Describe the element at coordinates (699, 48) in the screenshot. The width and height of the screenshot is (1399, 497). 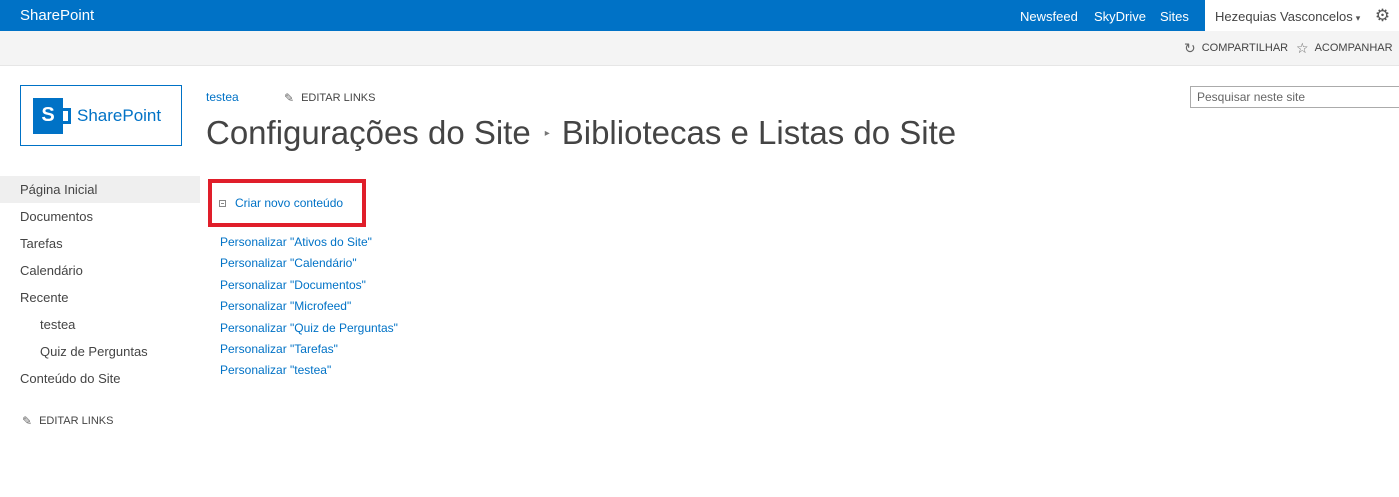
I see `ribbon-bar: ↻ COMPARTILHAR ☆ ACOMPANHAR` at that location.